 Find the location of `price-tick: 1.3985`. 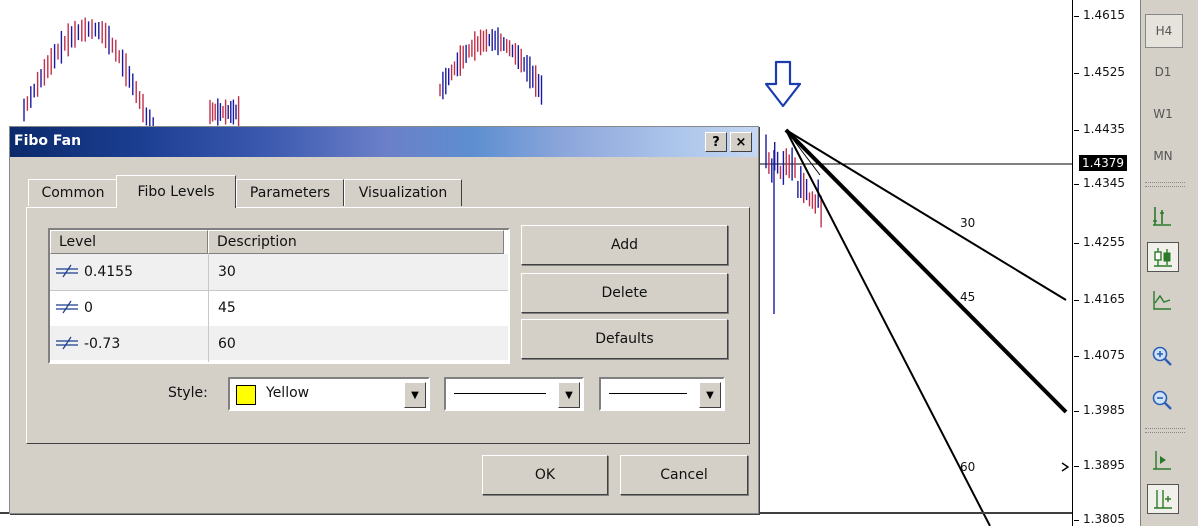

price-tick: 1.3985 is located at coordinates (1099, 410).